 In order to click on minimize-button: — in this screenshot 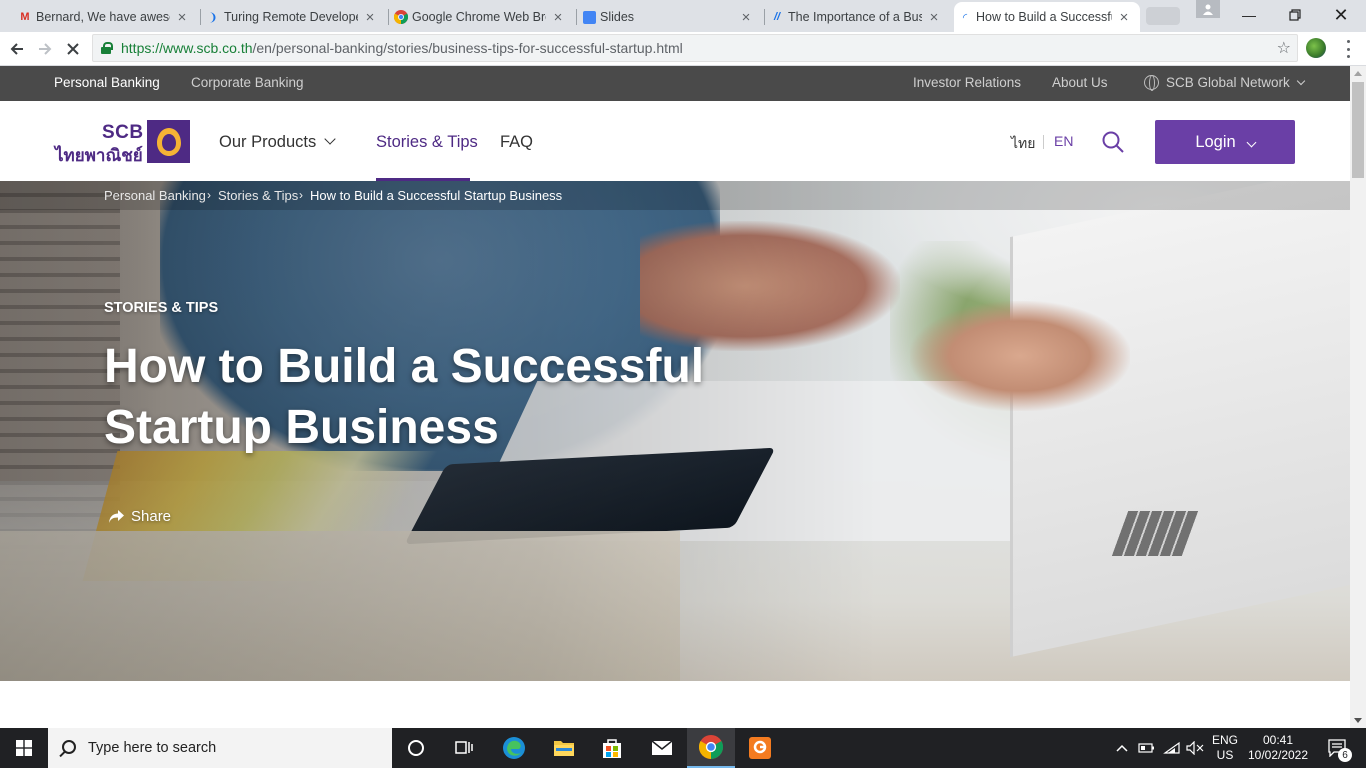, I will do `click(1249, 15)`.